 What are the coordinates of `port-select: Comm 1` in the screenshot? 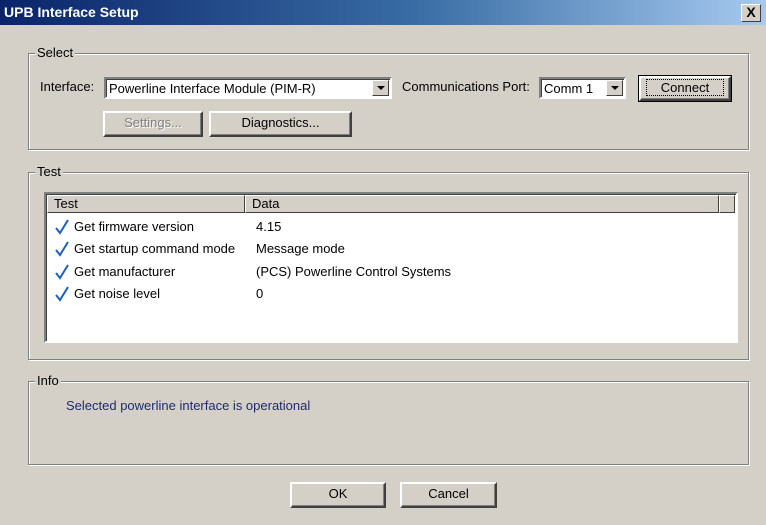 It's located at (582, 88).